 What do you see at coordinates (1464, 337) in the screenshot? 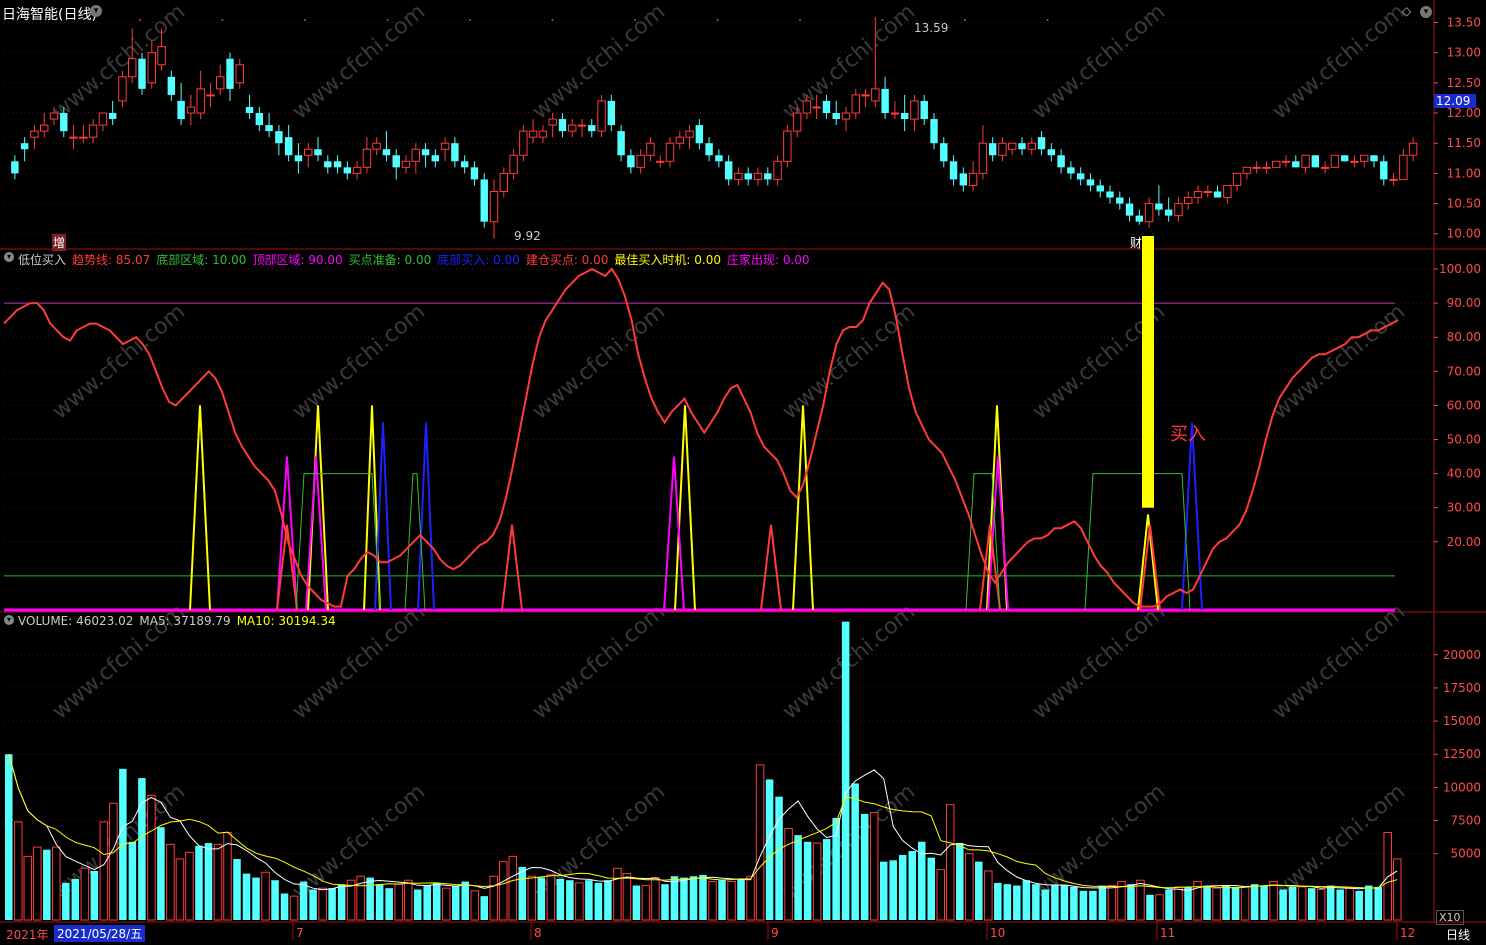
I see `y-tick-label: 80.00` at bounding box center [1464, 337].